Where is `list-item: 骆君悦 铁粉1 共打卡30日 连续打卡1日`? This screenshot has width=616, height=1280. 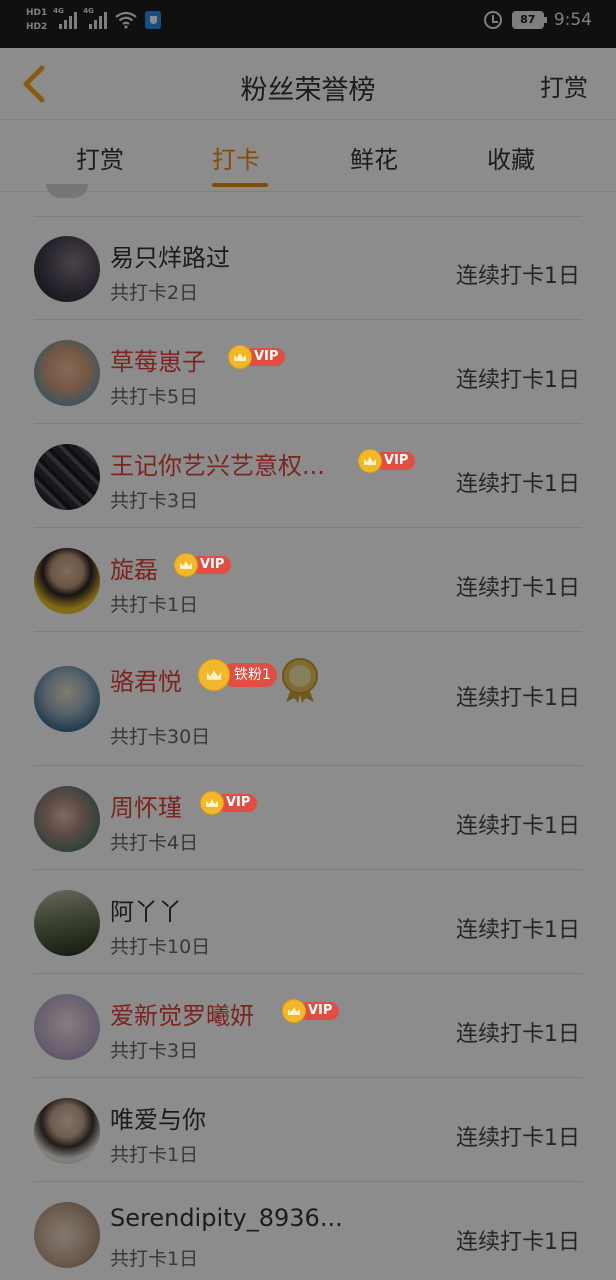 list-item: 骆君悦 铁粉1 共打卡30日 连续打卡1日 is located at coordinates (308, 699).